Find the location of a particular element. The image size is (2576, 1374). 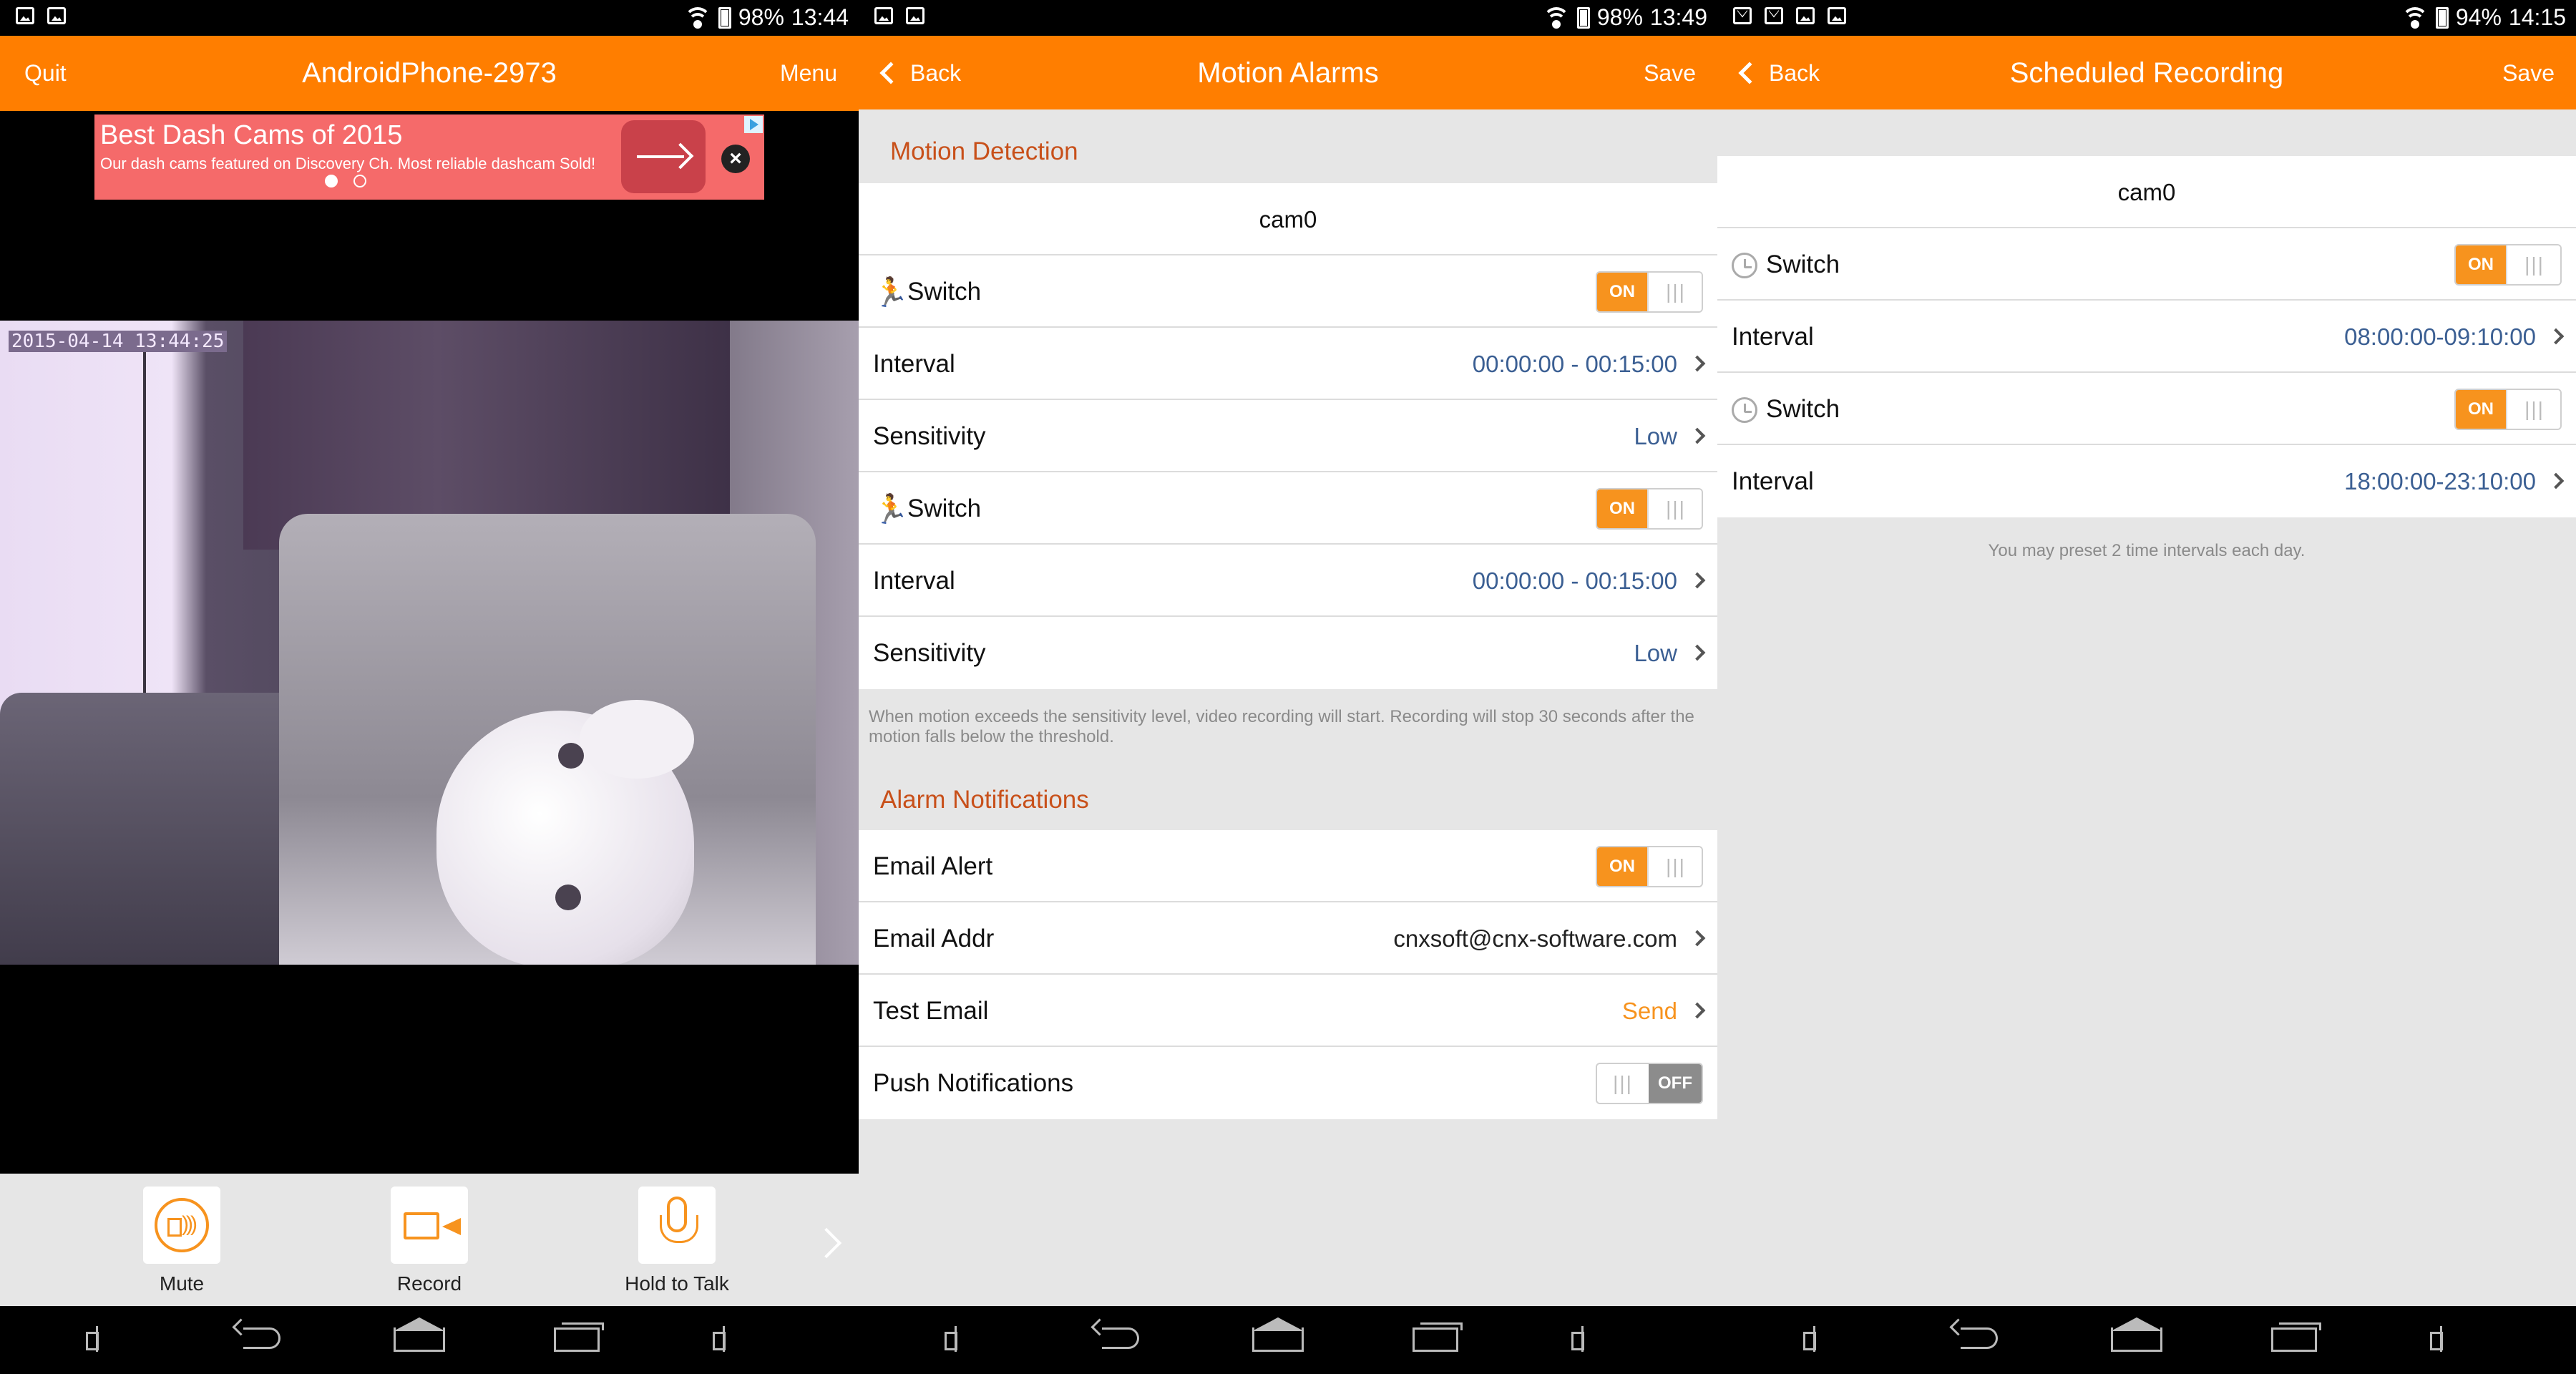

camera-name-row: cam0 is located at coordinates (1288, 219).